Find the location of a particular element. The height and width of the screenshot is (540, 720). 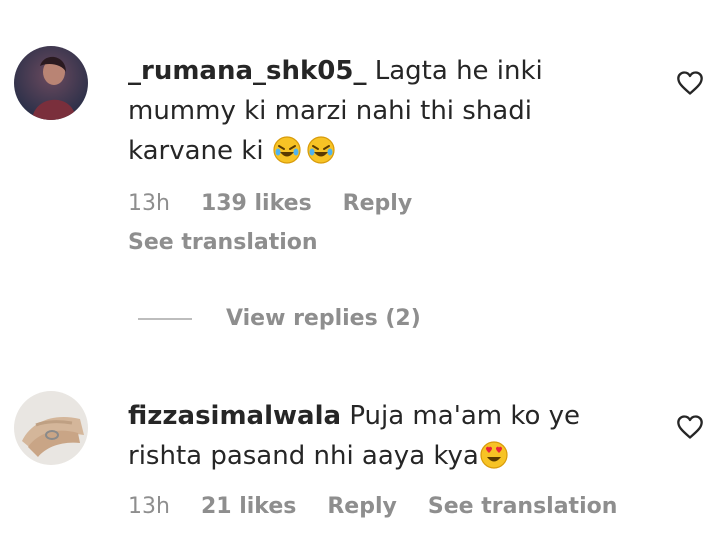

view-replies-button: View replies (2) is located at coordinates (279, 318).